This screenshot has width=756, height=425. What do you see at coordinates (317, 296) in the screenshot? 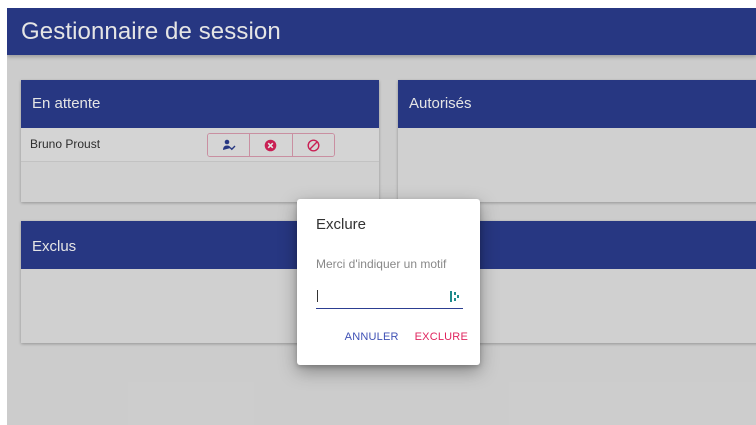
I see `text-caret` at bounding box center [317, 296].